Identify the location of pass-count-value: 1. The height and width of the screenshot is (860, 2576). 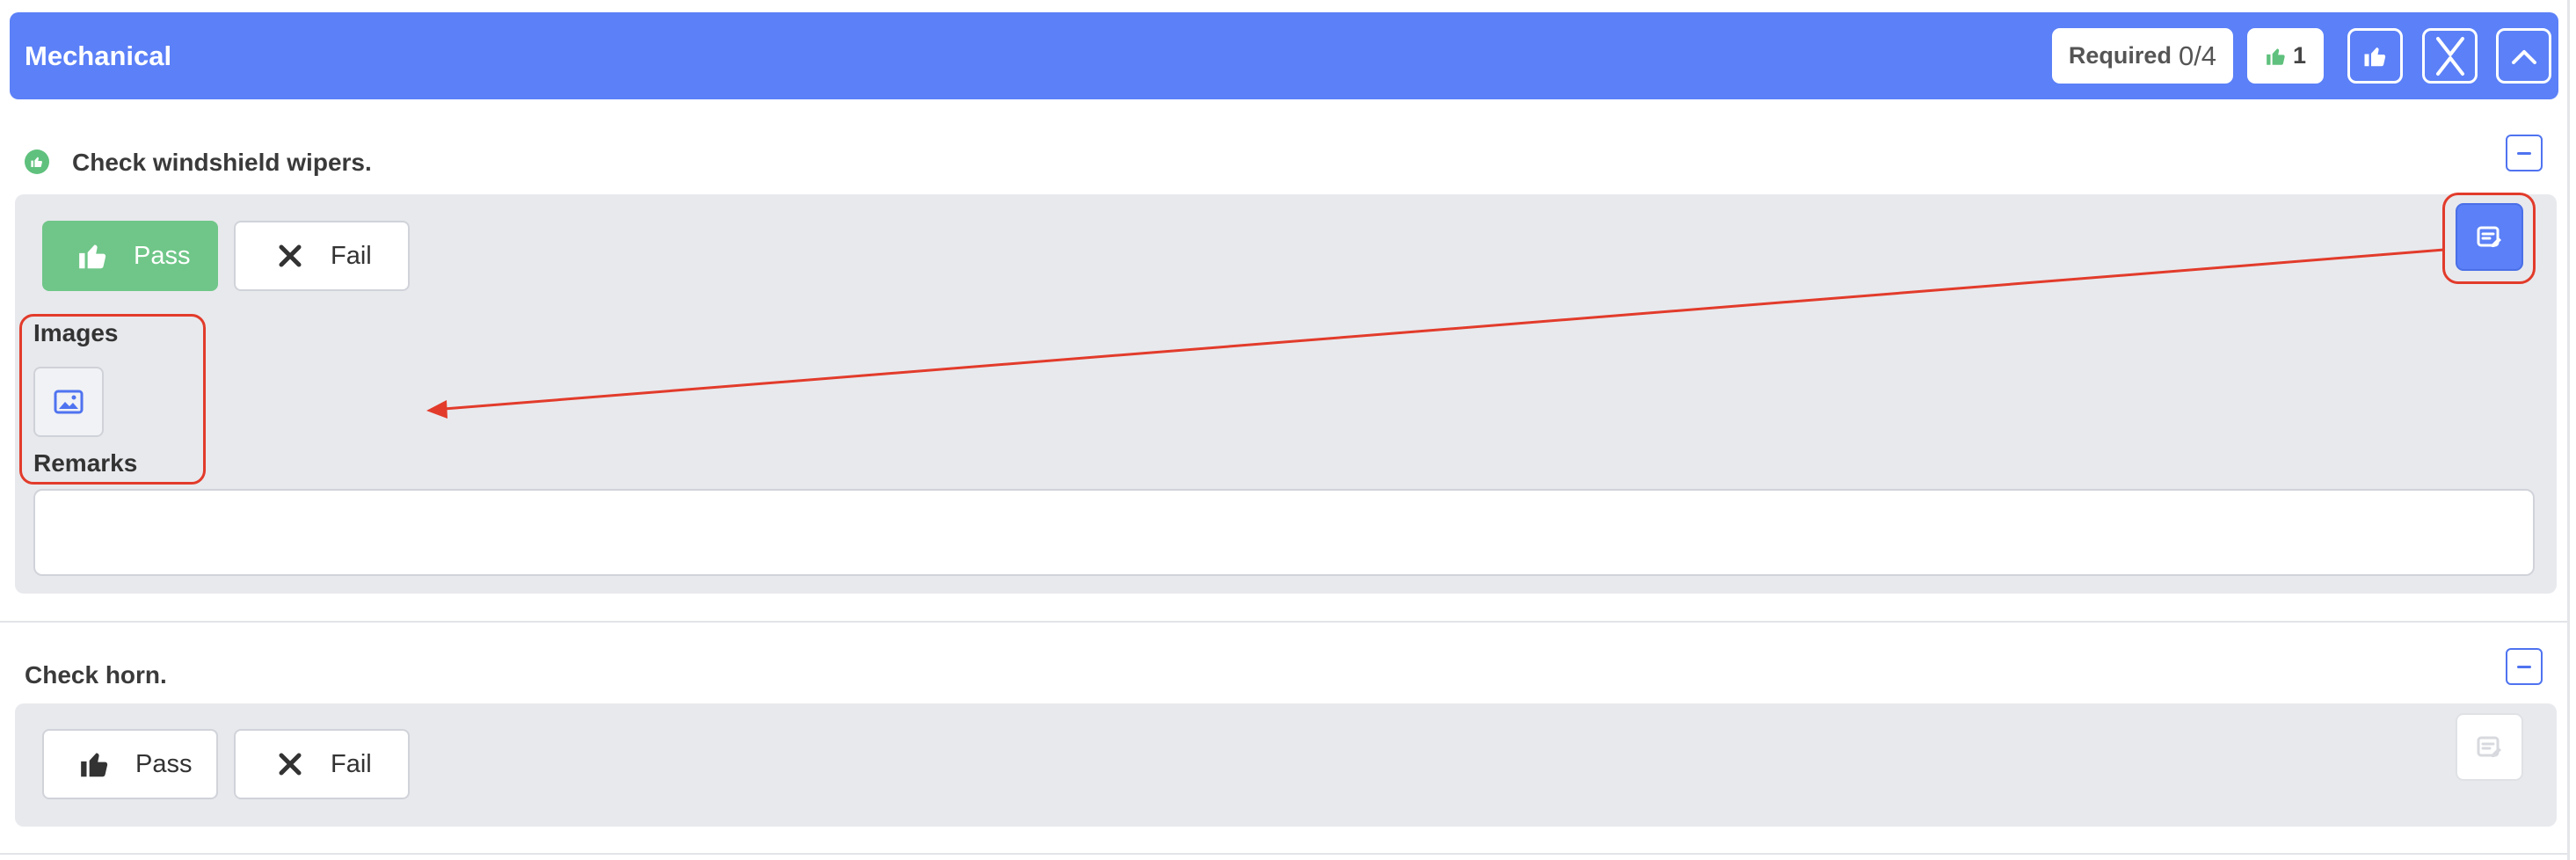
(2299, 55).